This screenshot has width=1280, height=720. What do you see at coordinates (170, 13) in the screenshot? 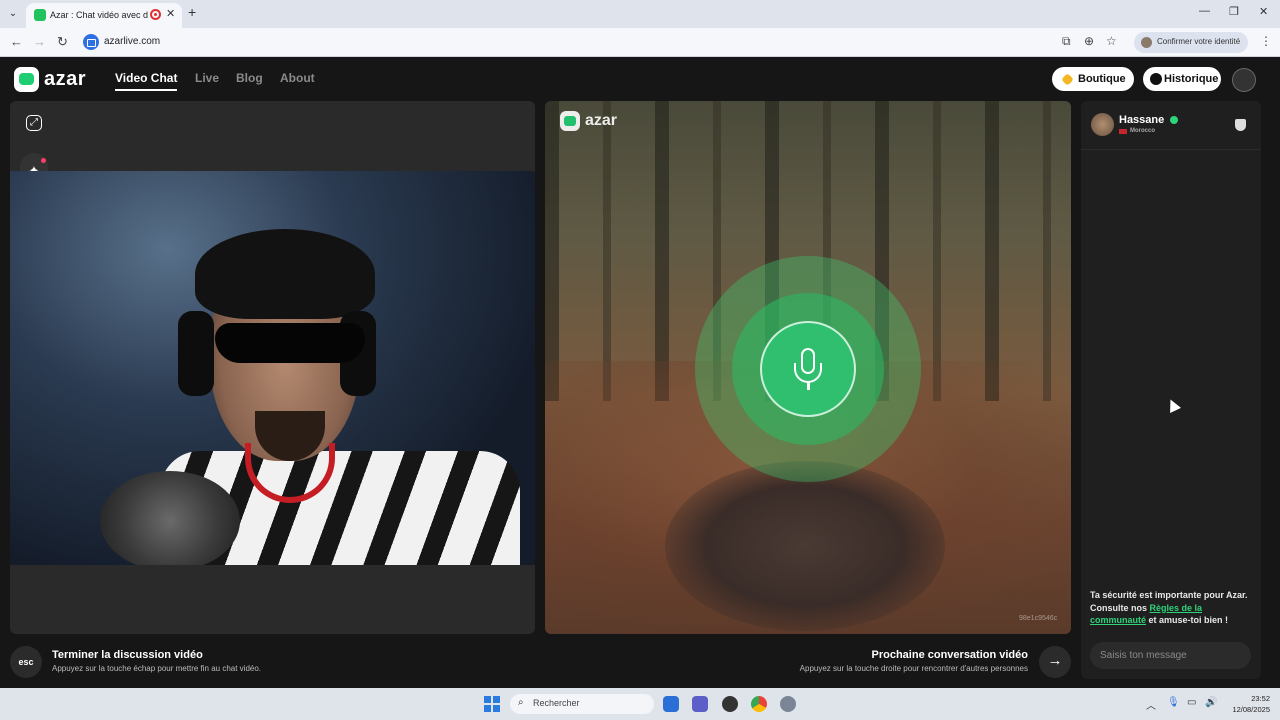
I see `tab-close-icon: ✕` at bounding box center [170, 13].